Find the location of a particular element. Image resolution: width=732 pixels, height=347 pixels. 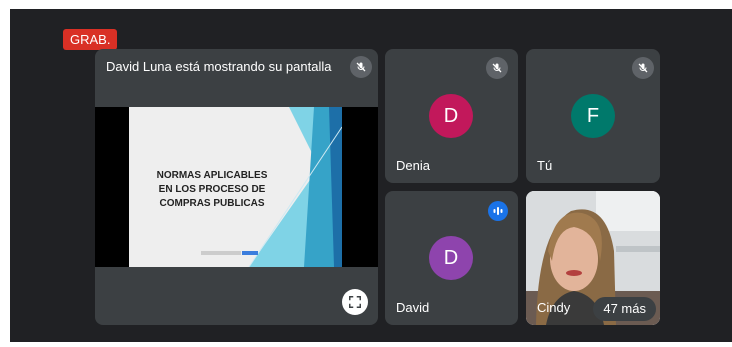

presentation-title: David Luna está mostrando su pantalla is located at coordinates (219, 66).